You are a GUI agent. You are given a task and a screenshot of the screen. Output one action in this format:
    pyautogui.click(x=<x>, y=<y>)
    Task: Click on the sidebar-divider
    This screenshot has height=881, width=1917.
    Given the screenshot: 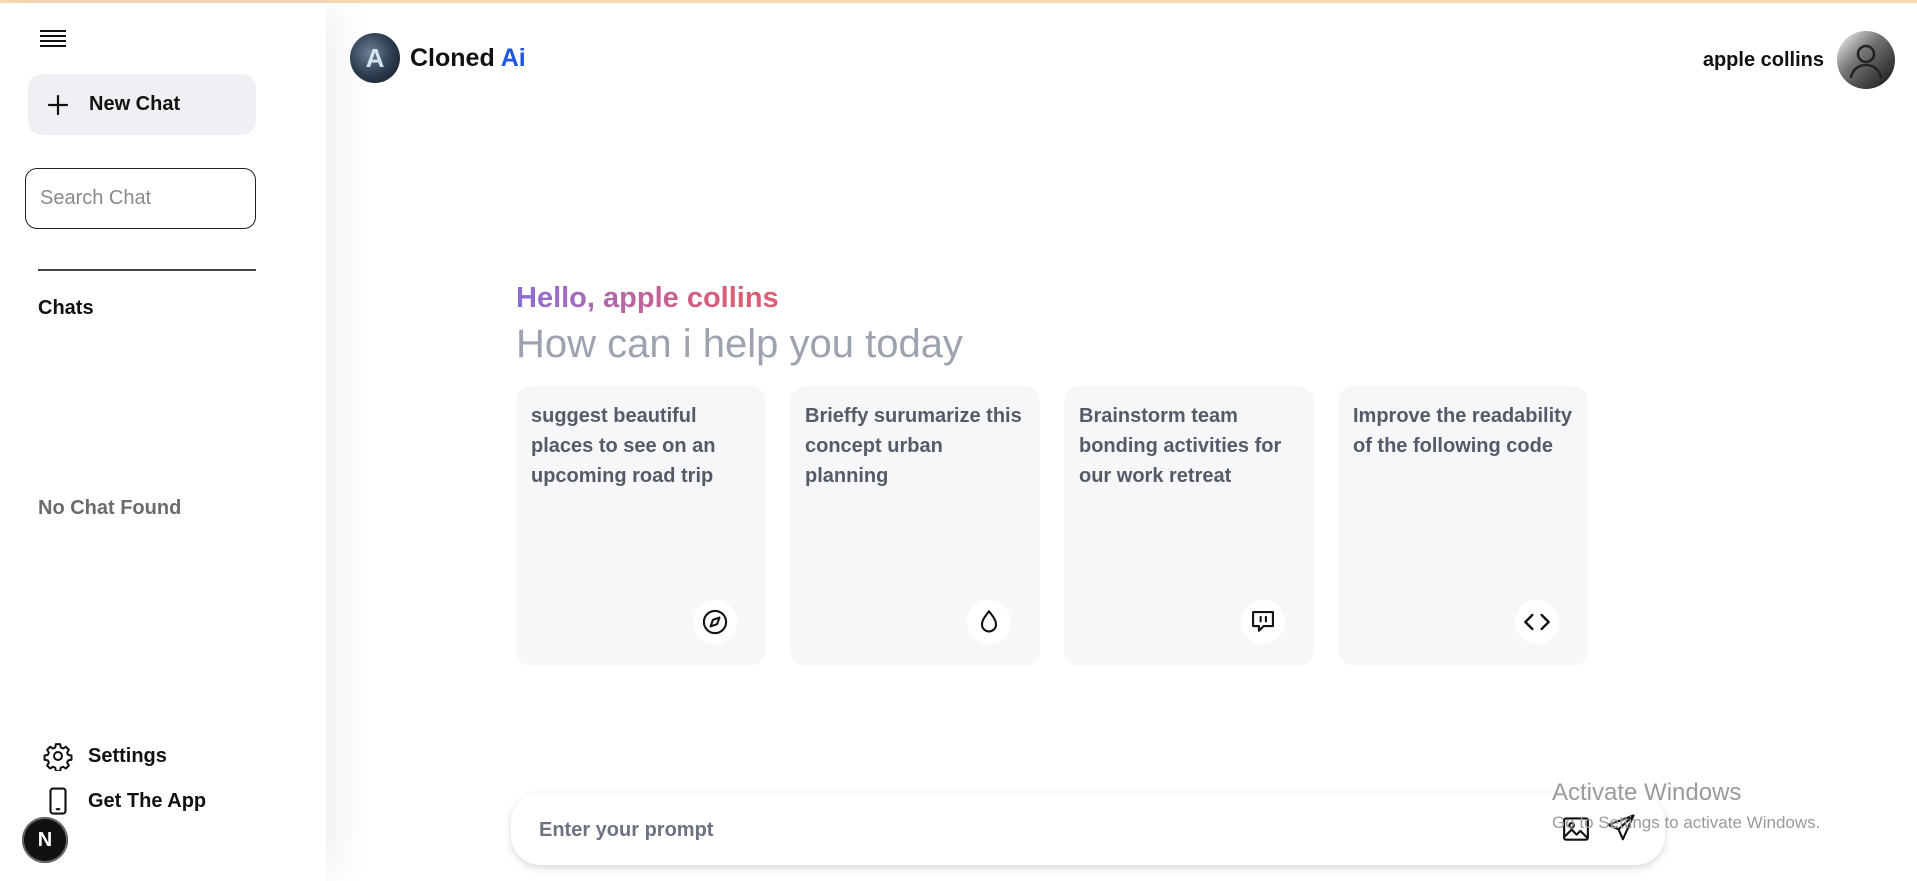 What is the action you would take?
    pyautogui.click(x=147, y=270)
    